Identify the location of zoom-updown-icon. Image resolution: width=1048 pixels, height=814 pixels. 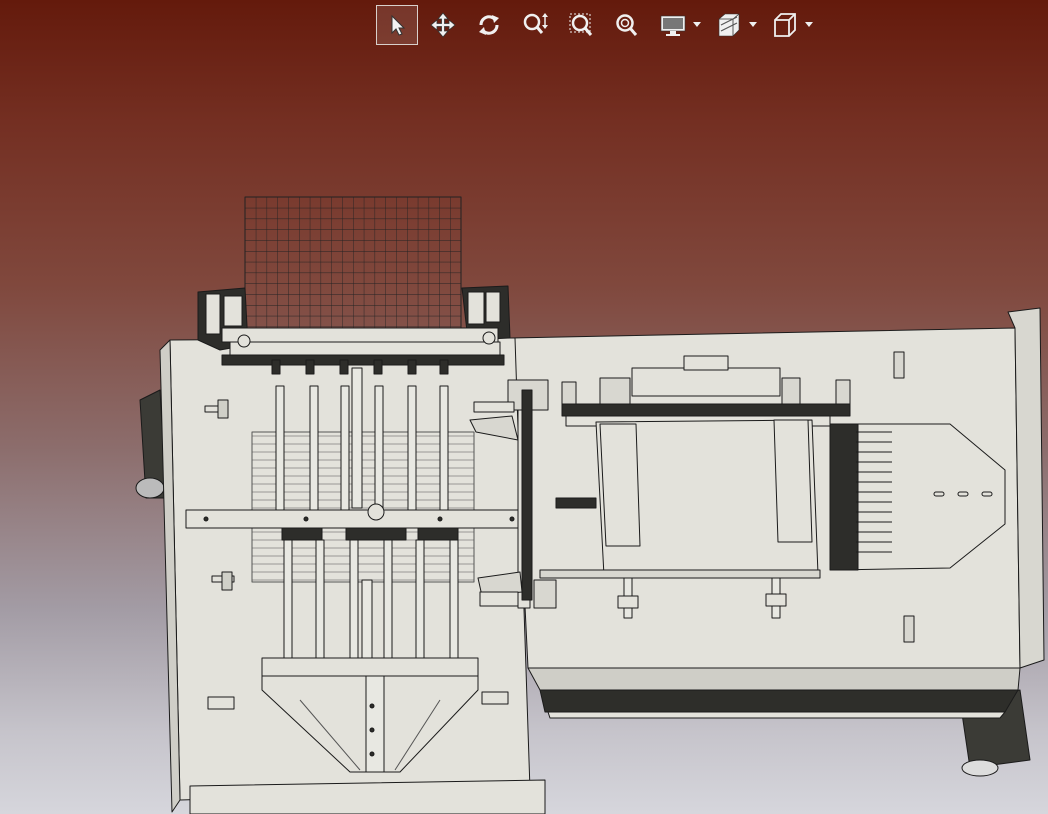
(535, 23).